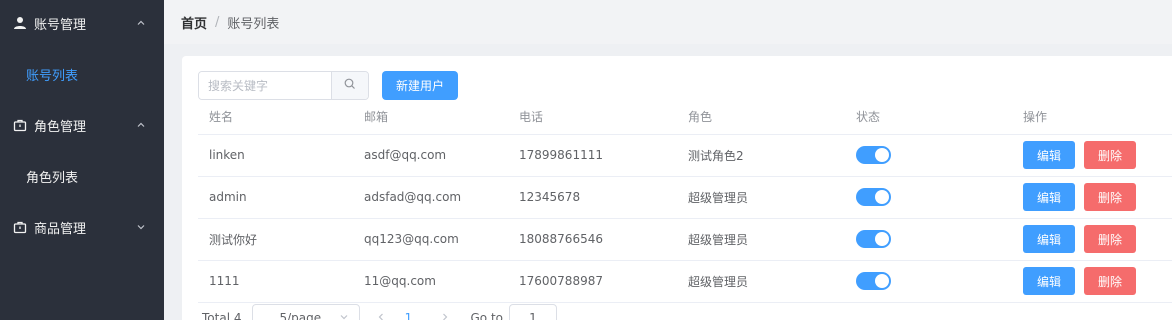 The image size is (1172, 320). I want to click on goto-label: Go to, so click(486, 315).